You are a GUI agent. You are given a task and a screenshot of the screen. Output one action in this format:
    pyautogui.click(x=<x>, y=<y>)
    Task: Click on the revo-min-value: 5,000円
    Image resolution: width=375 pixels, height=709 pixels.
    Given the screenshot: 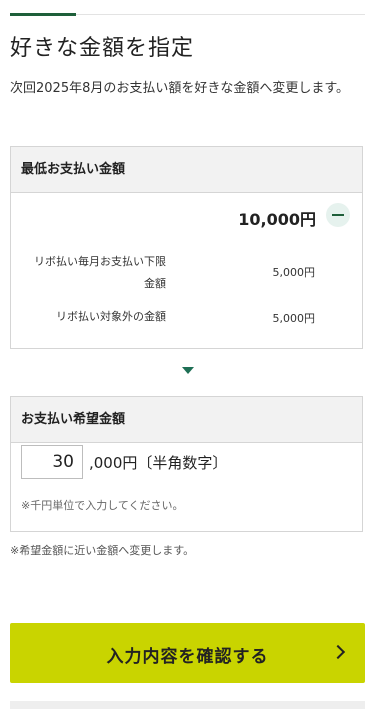 What is the action you would take?
    pyautogui.click(x=294, y=272)
    